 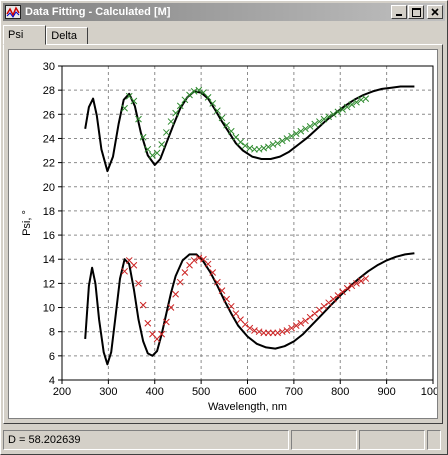 I want to click on y-tick-label: 28, so click(x=49, y=91).